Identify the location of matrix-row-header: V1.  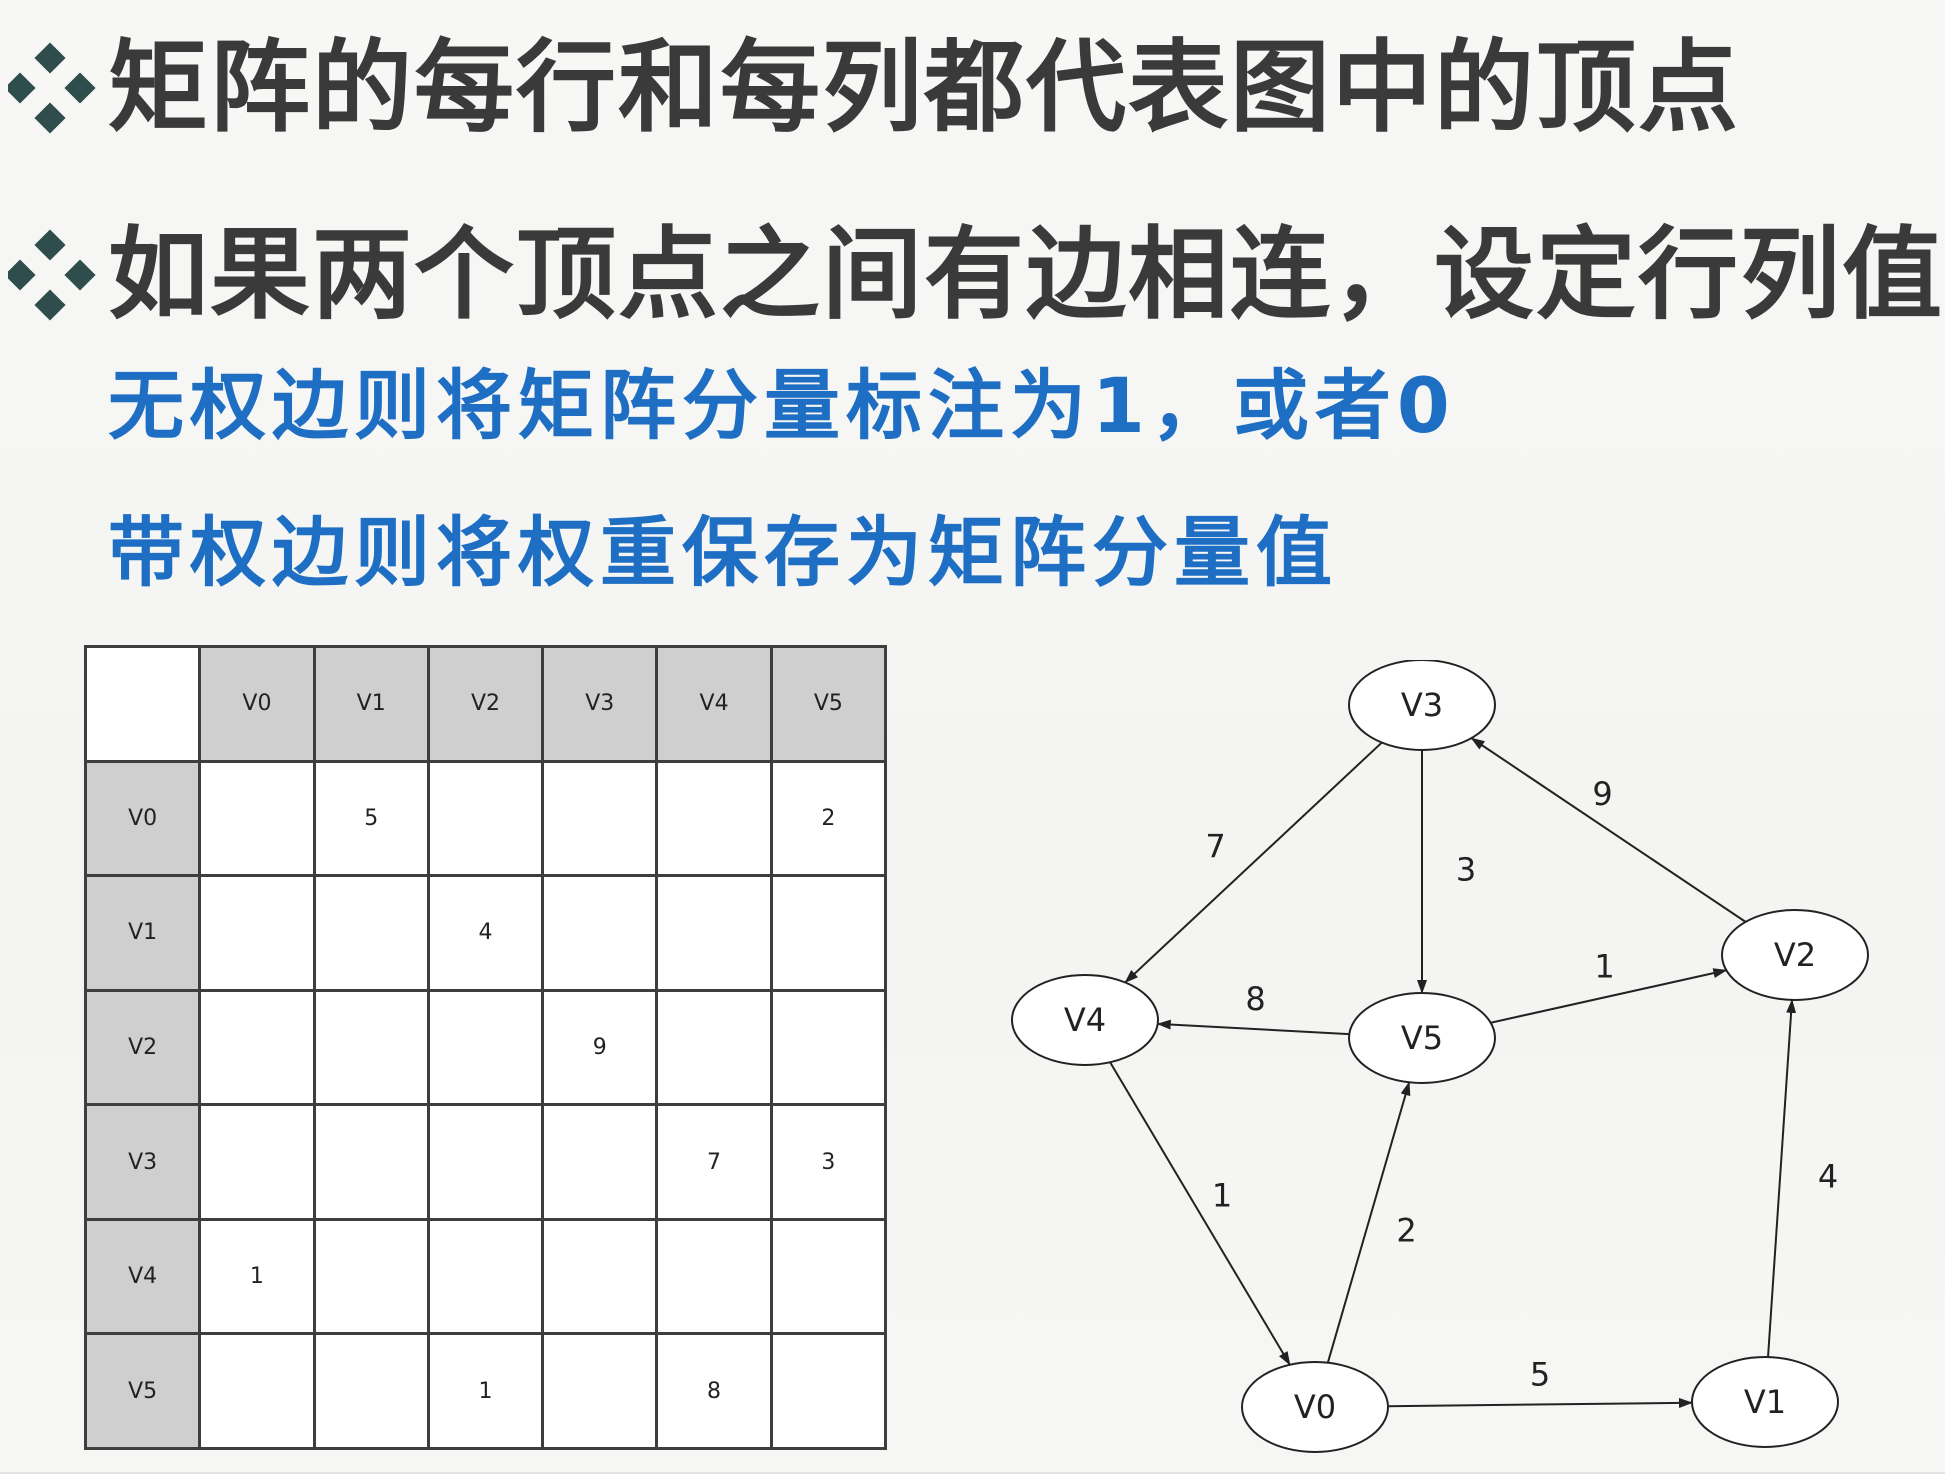
(142, 933).